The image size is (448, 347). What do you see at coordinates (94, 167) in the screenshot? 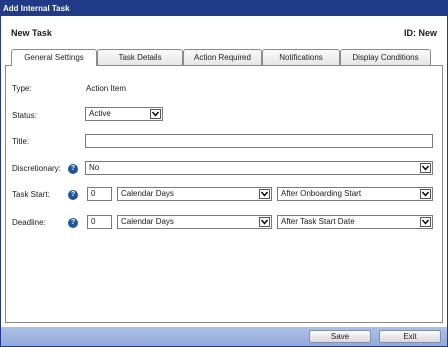
I see `discretionary-value: No` at bounding box center [94, 167].